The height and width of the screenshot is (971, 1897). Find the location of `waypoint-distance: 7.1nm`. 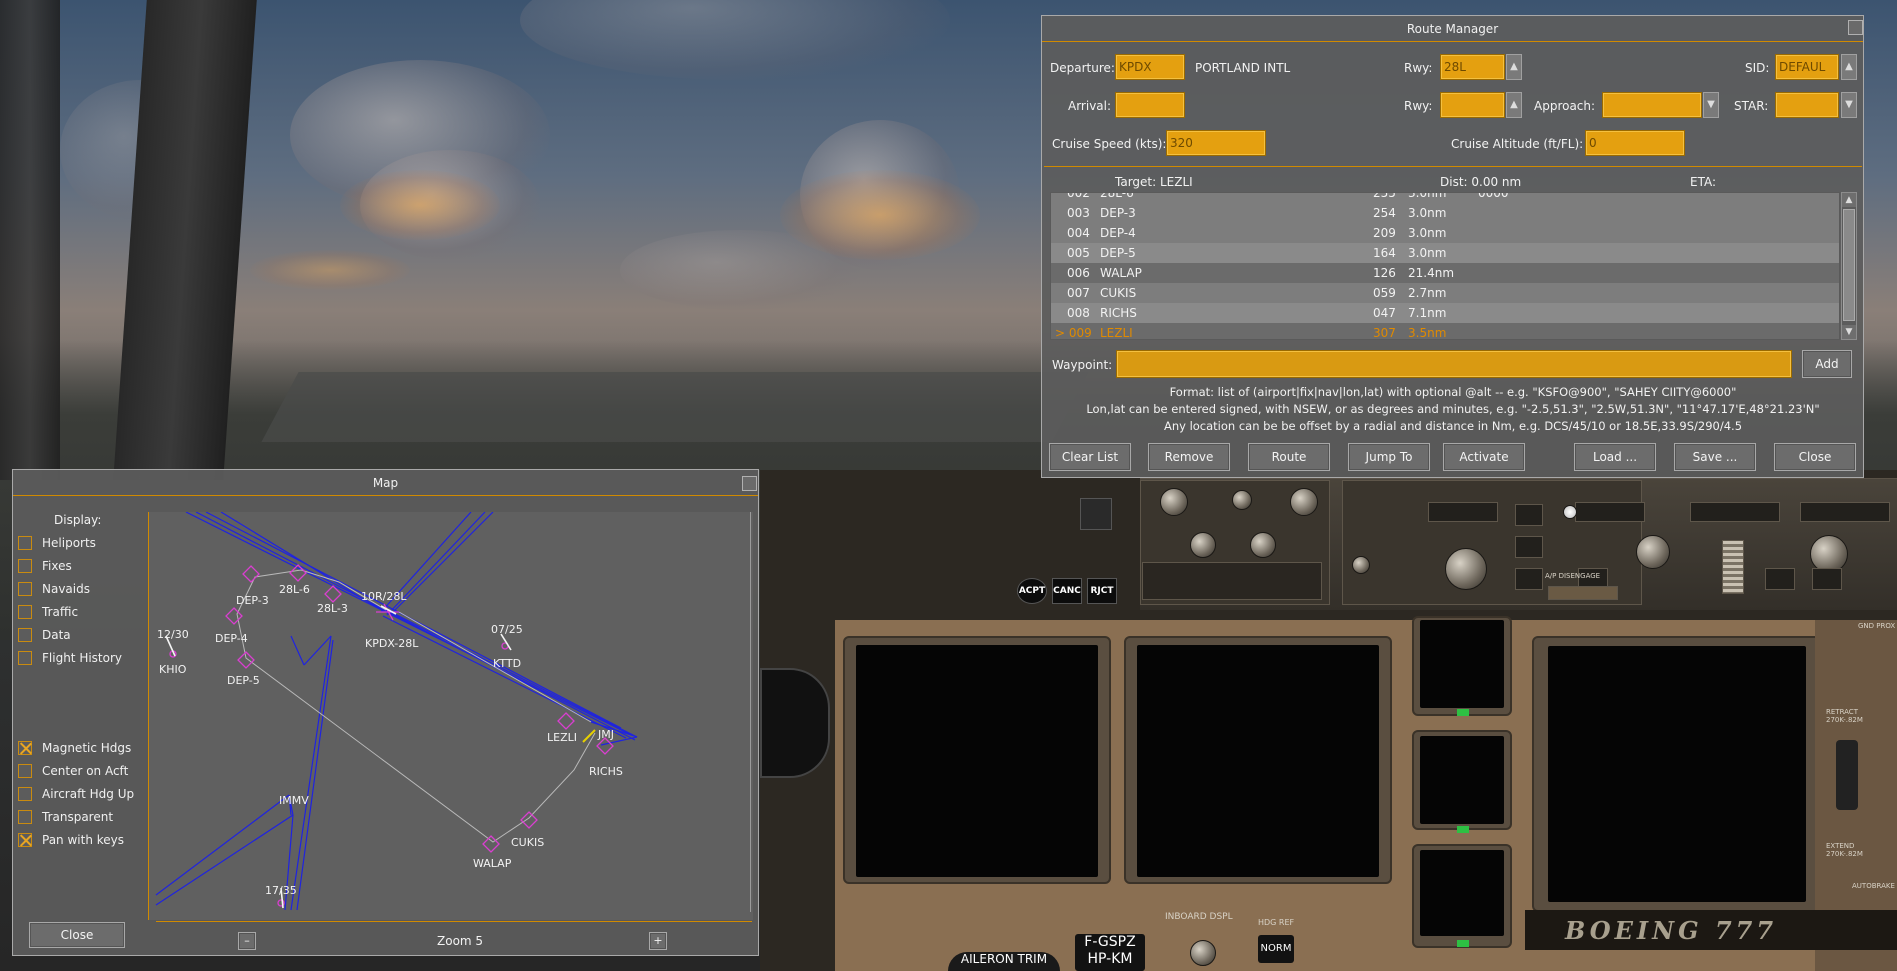

waypoint-distance: 7.1nm is located at coordinates (1427, 313).